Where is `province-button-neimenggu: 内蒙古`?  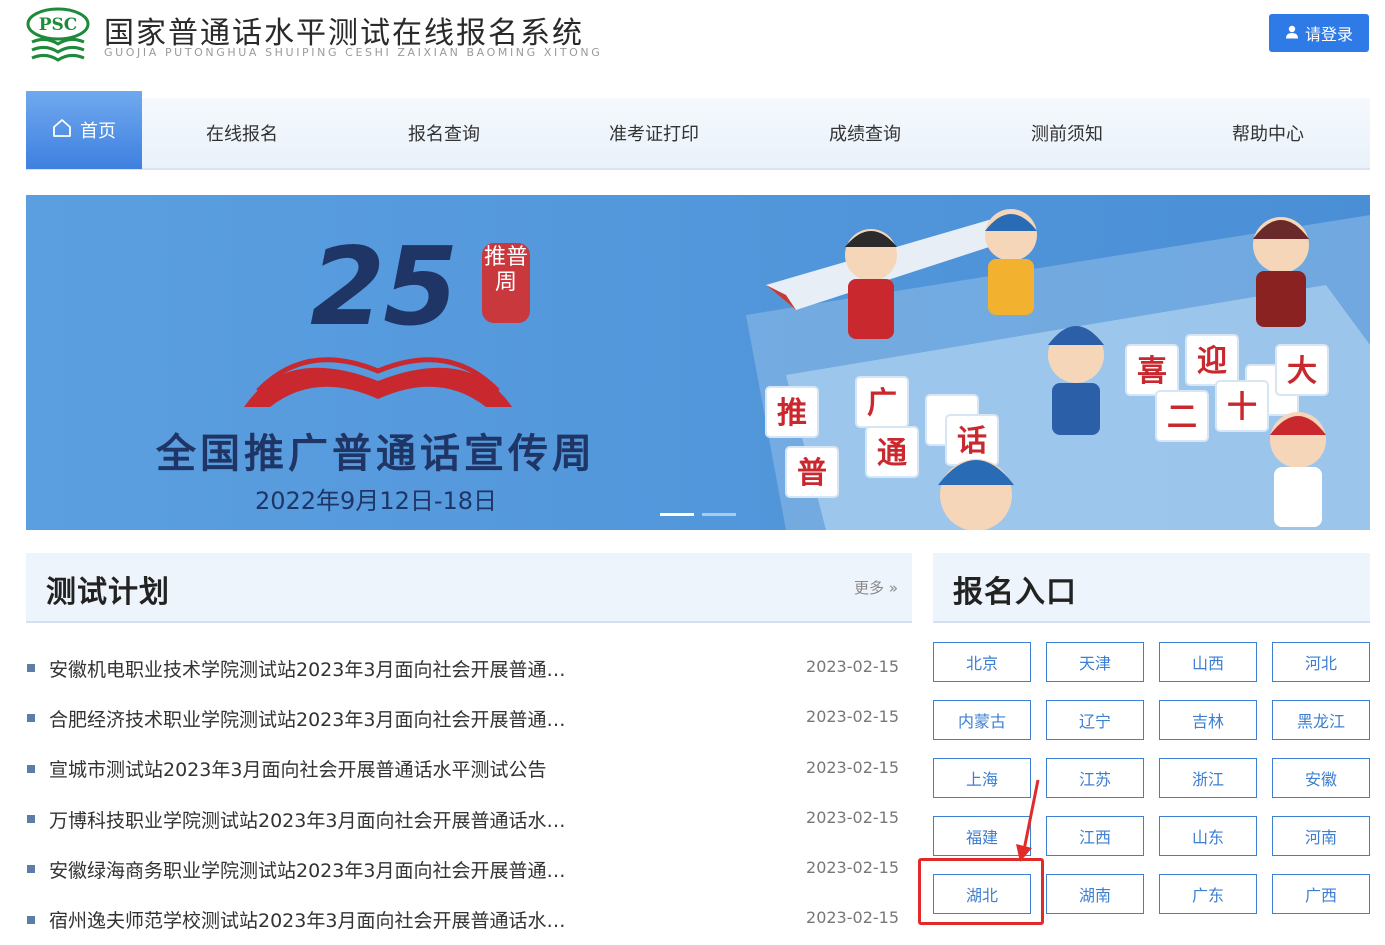
province-button-neimenggu: 内蒙古 is located at coordinates (982, 720).